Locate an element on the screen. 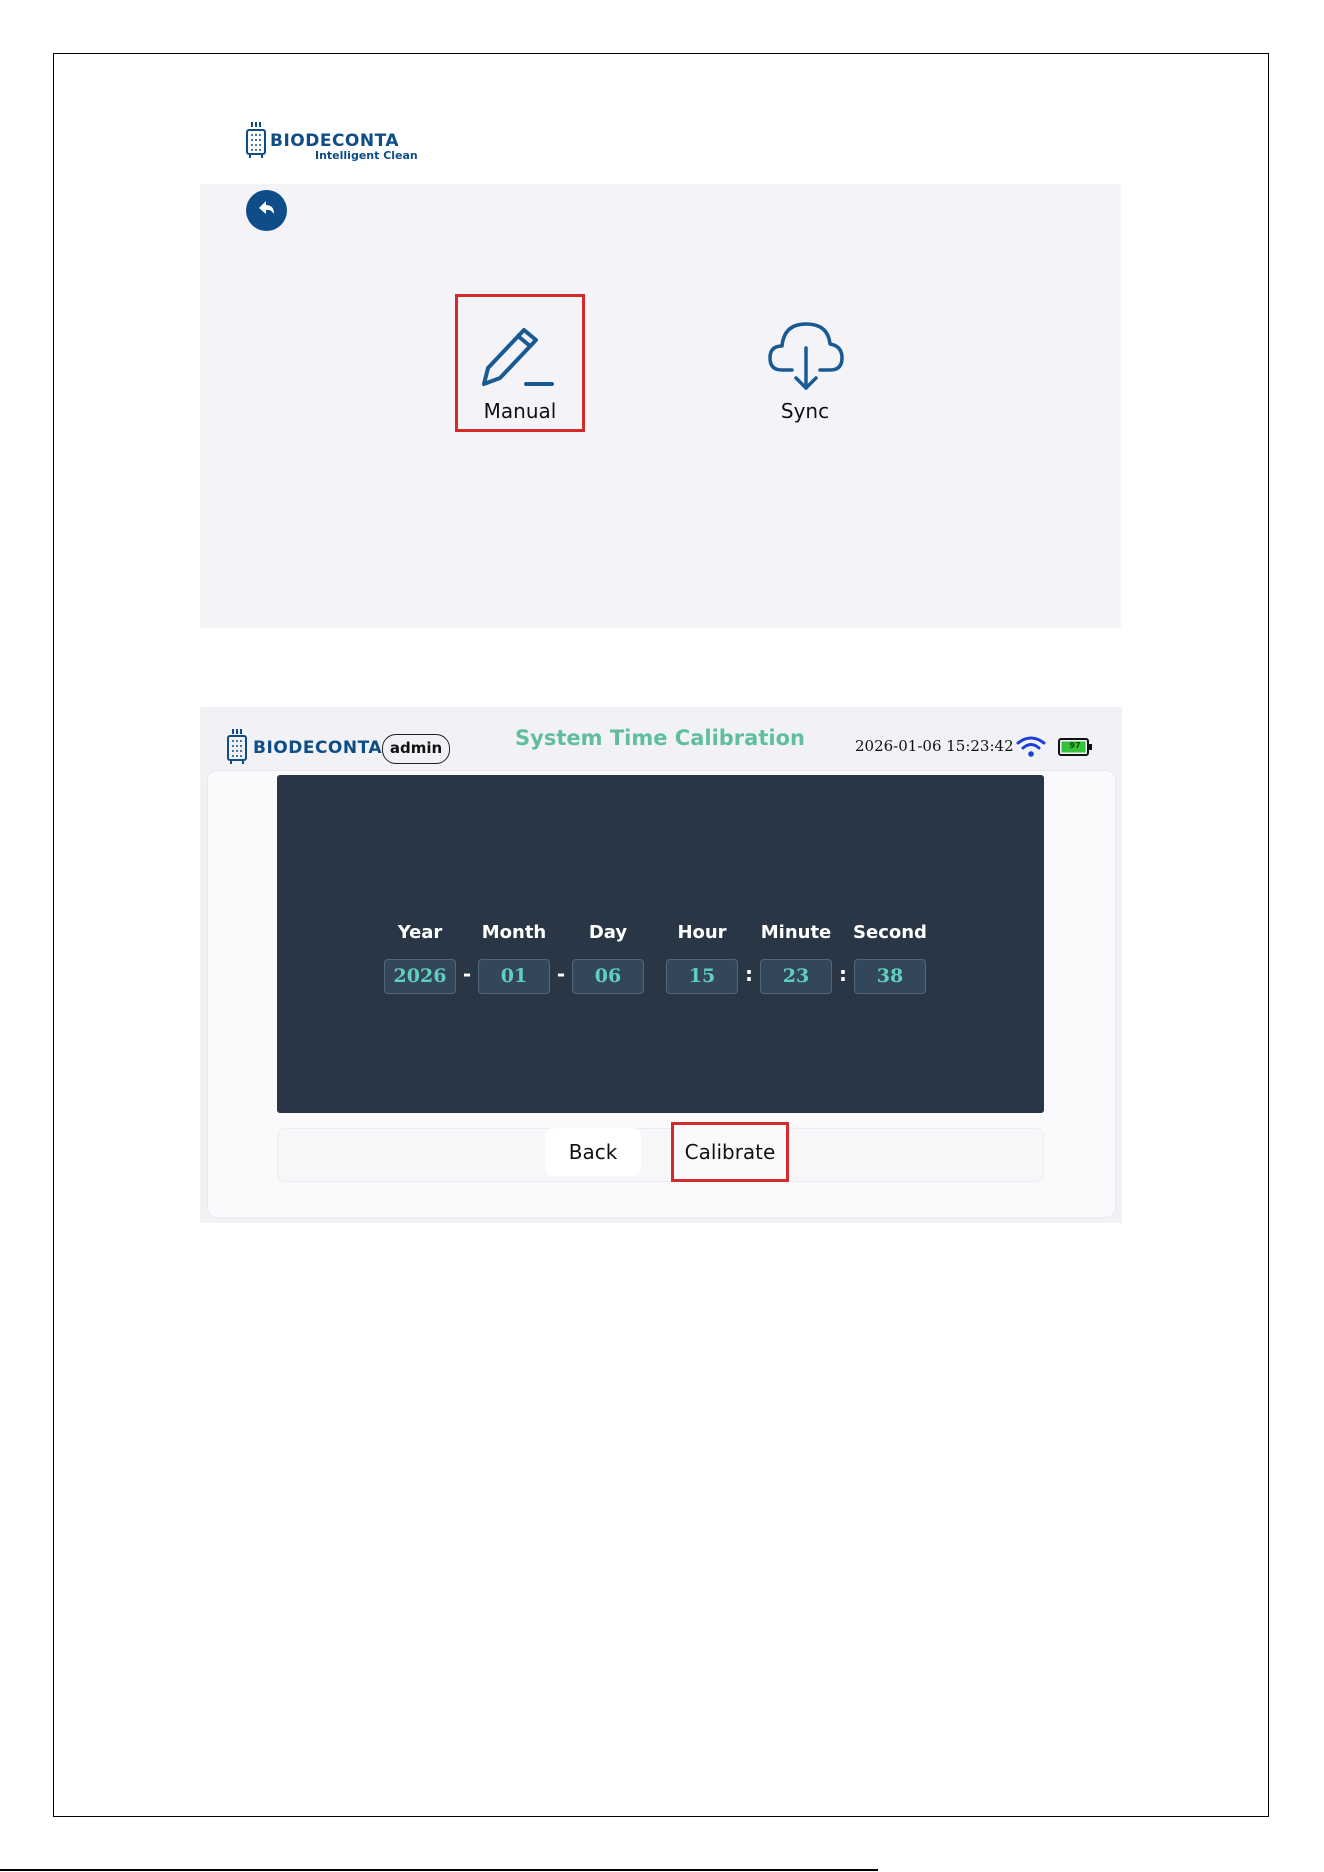 The image size is (1324, 1872). minute-input: 23 is located at coordinates (796, 976).